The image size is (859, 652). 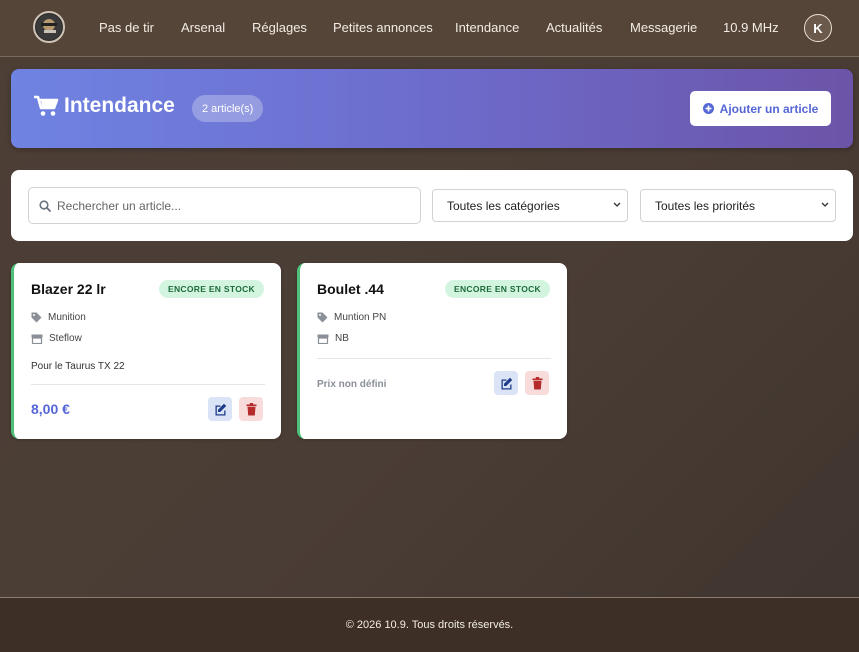 I want to click on nav-link-actualites: Actualités, so click(x=574, y=27).